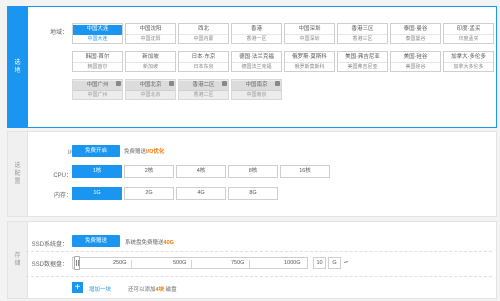 The image size is (500, 301). What do you see at coordinates (415, 61) in the screenshot?
I see `region-option: 美国·硅谷 美国硅谷` at bounding box center [415, 61].